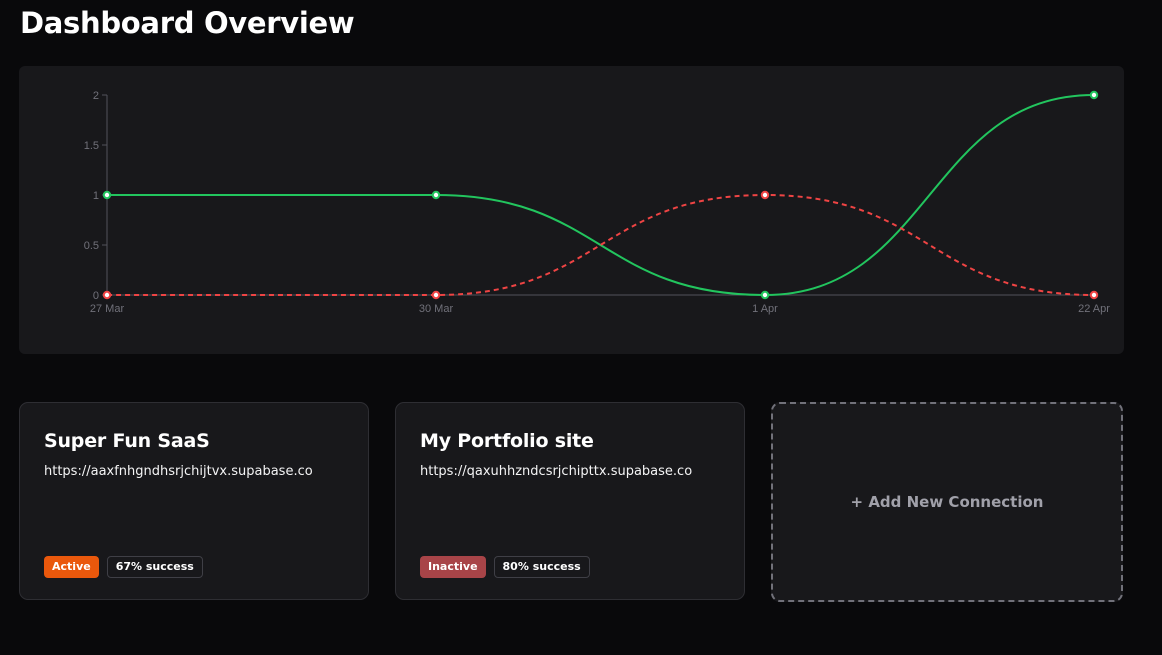  Describe the element at coordinates (91, 246) in the screenshot. I see `y-tick-label: 0.5` at that location.